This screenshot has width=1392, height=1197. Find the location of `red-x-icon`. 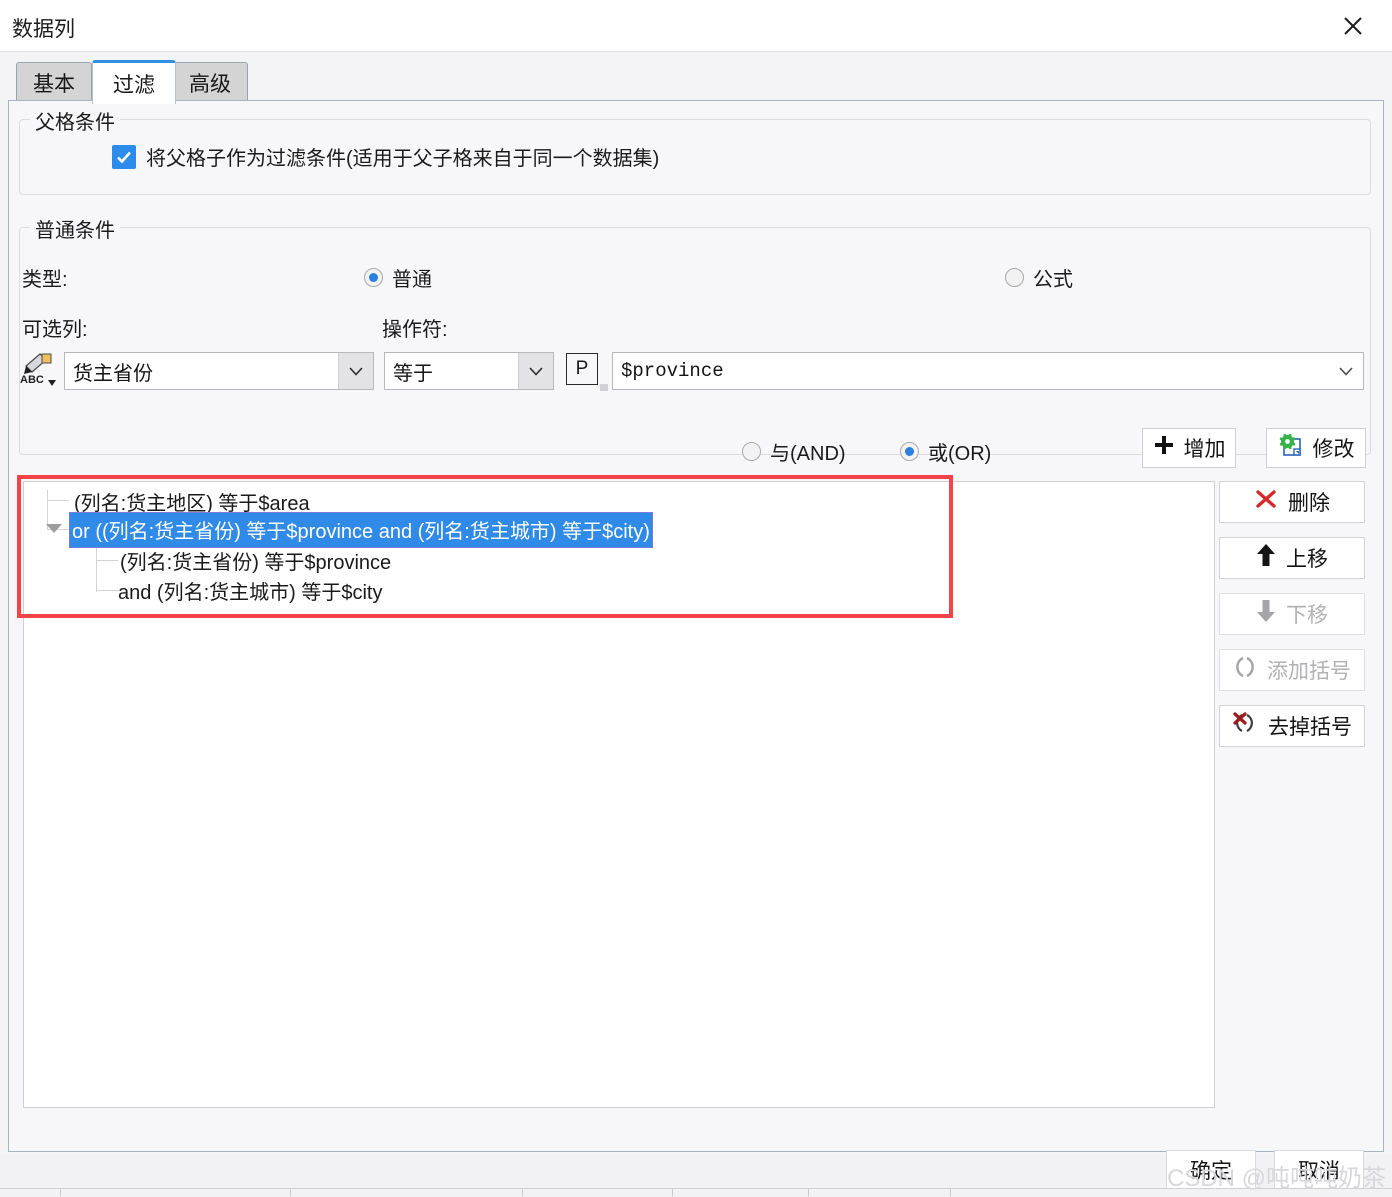

red-x-icon is located at coordinates (1266, 502).